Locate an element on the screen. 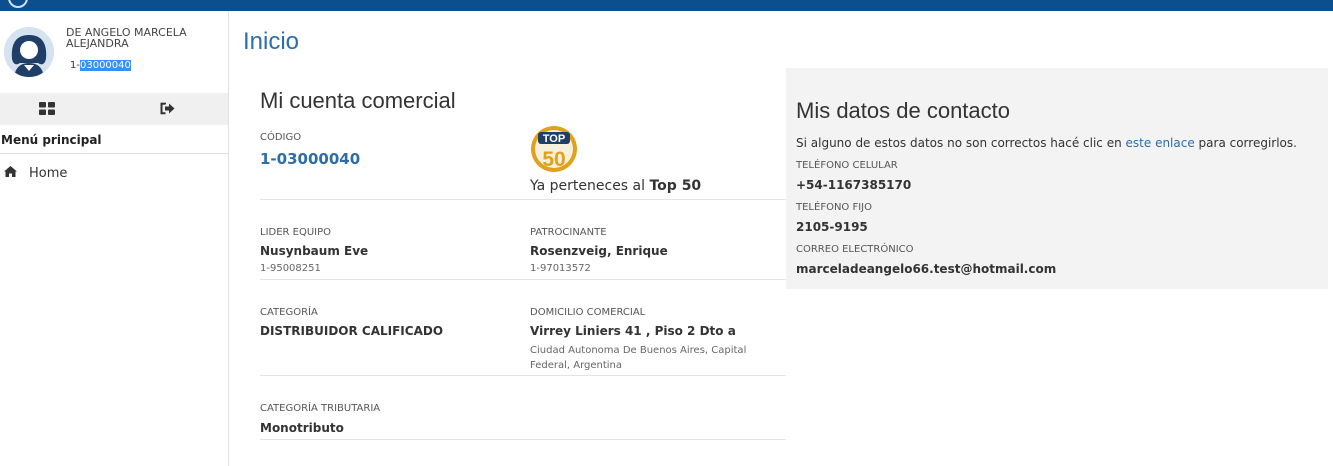  account-card-title: Mi cuenta comercial is located at coordinates (358, 100).